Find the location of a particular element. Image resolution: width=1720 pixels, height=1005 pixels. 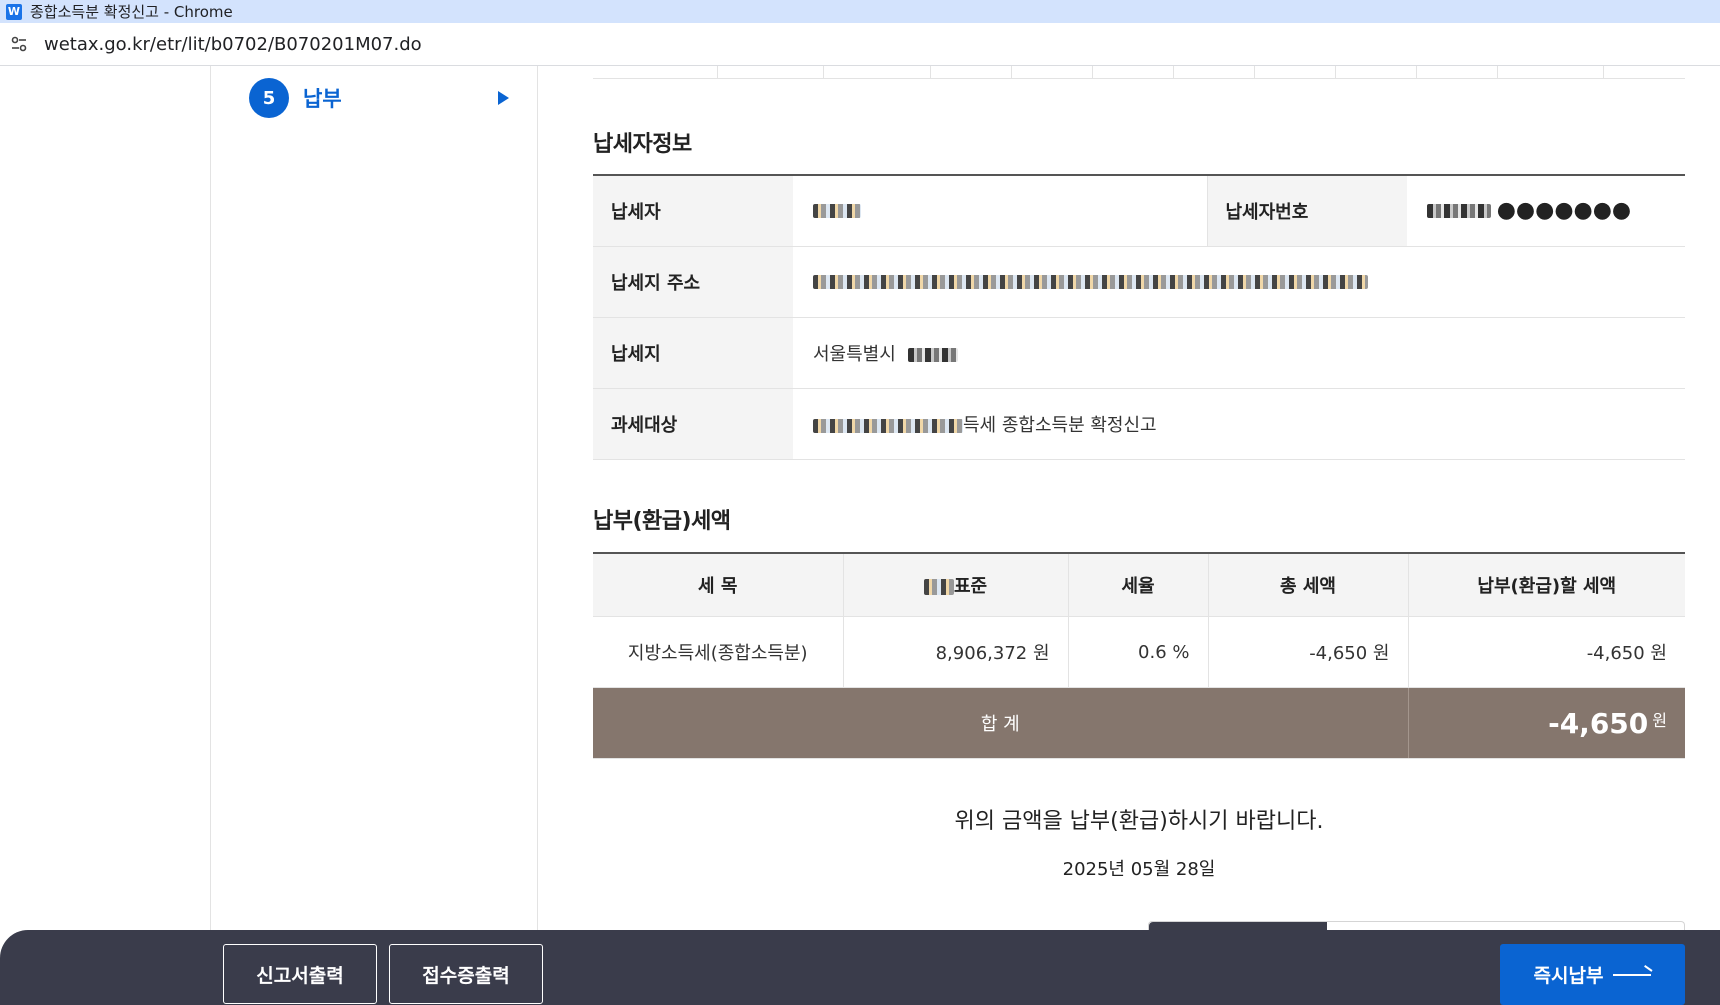

tax-base-cell: 8,906,372 원 is located at coordinates (955, 652).